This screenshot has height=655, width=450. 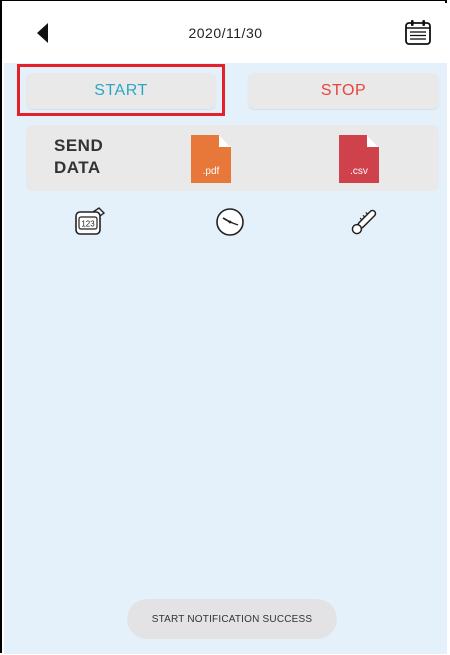 What do you see at coordinates (77, 167) in the screenshot?
I see `send-data-label-line2: DATA` at bounding box center [77, 167].